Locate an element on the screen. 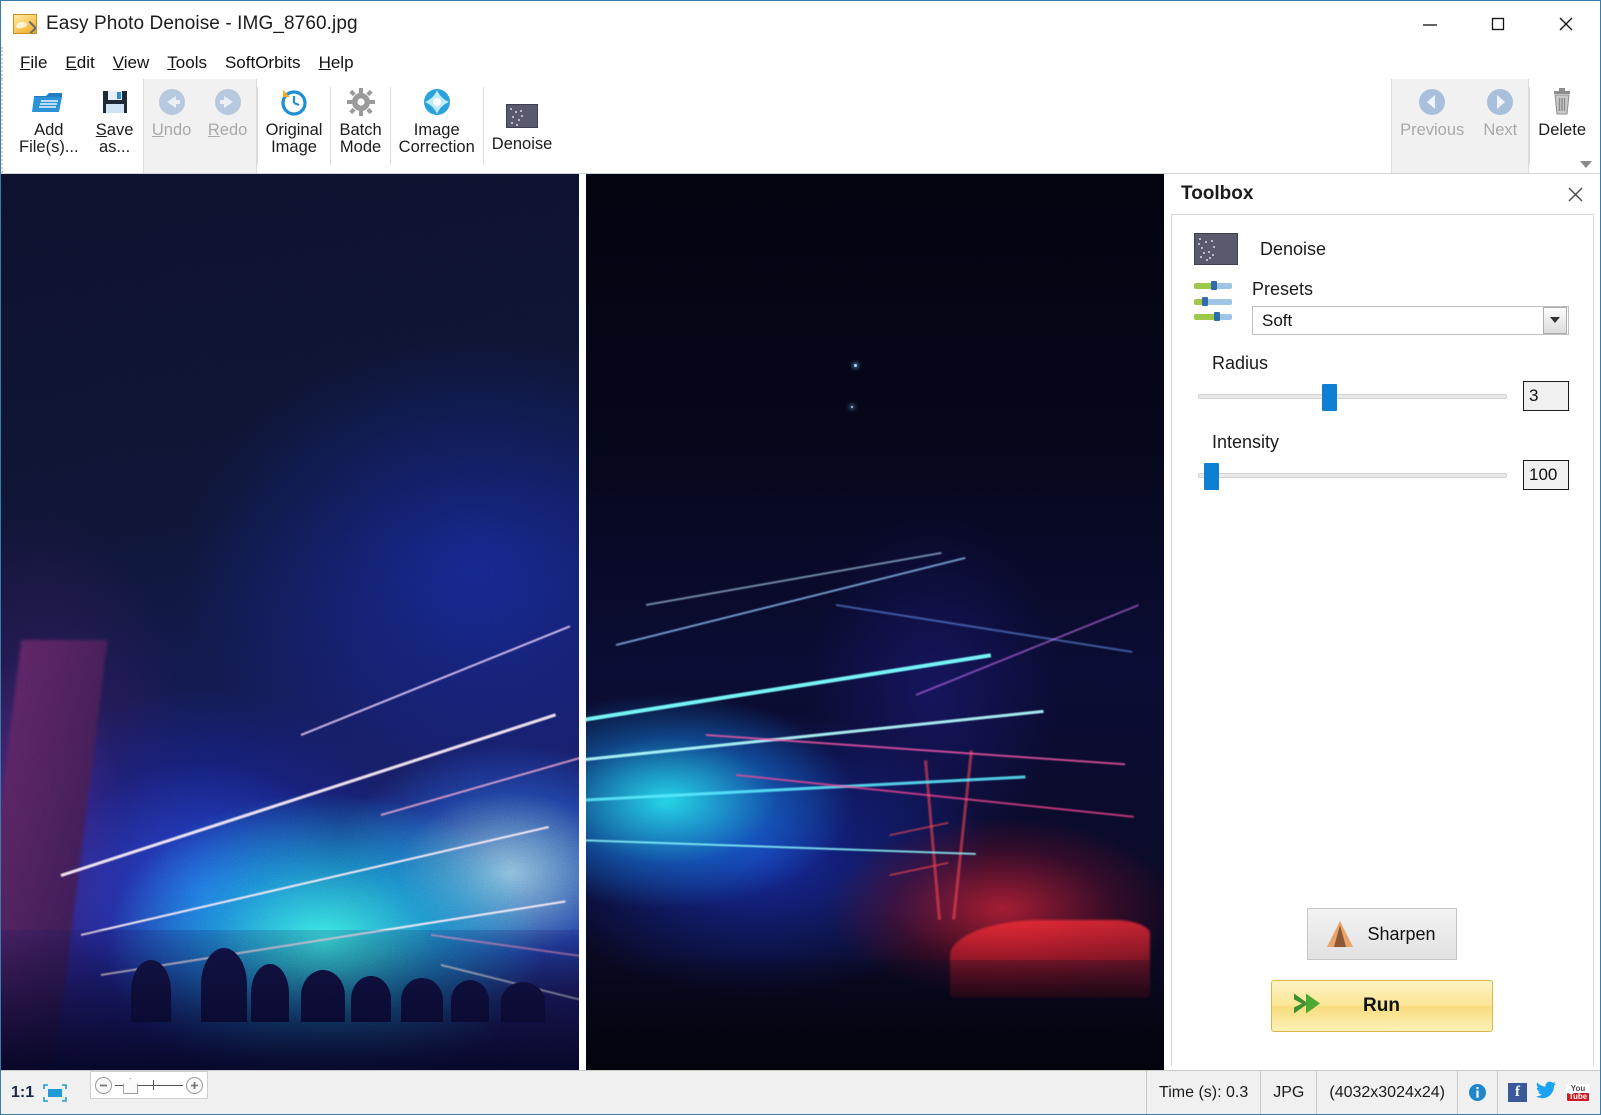 The width and height of the screenshot is (1601, 1115). menu-help: Help is located at coordinates (336, 63).